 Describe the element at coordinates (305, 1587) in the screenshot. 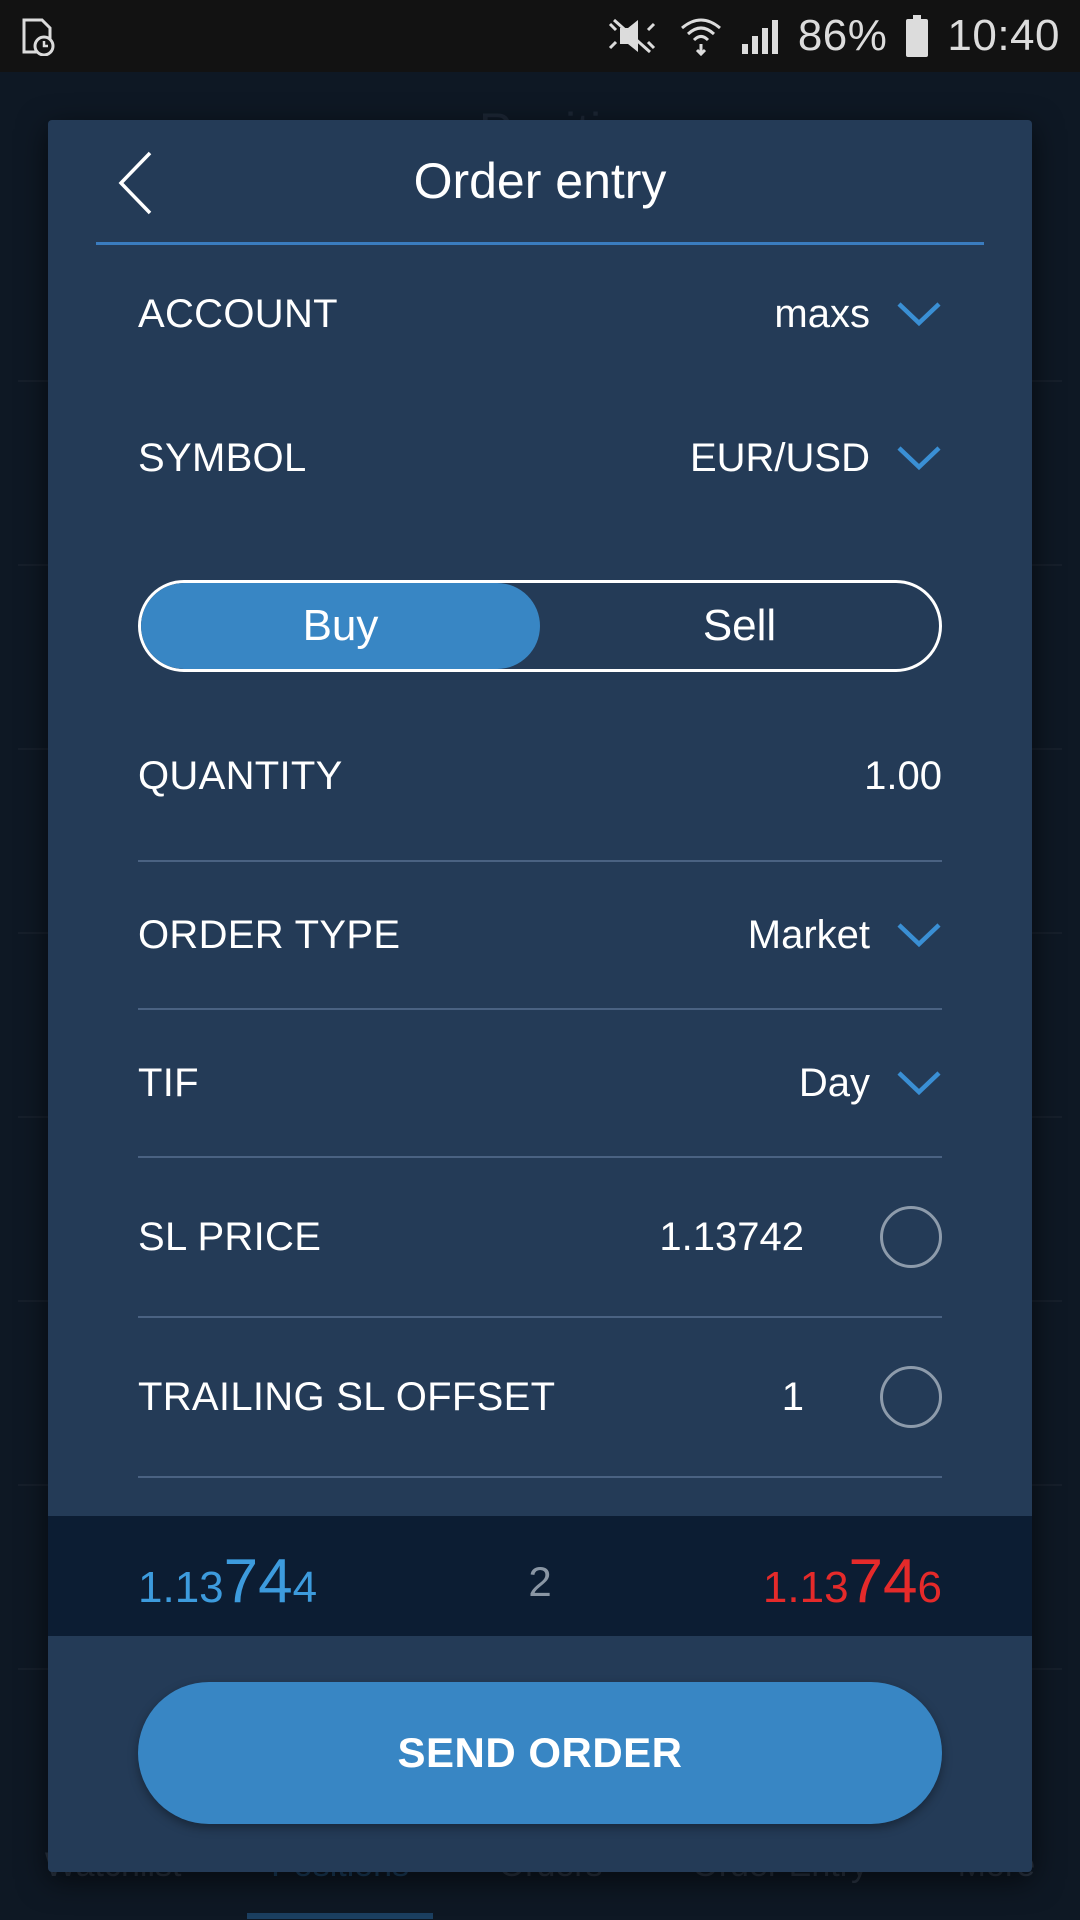

I see `bid-price-suffix: 4` at that location.